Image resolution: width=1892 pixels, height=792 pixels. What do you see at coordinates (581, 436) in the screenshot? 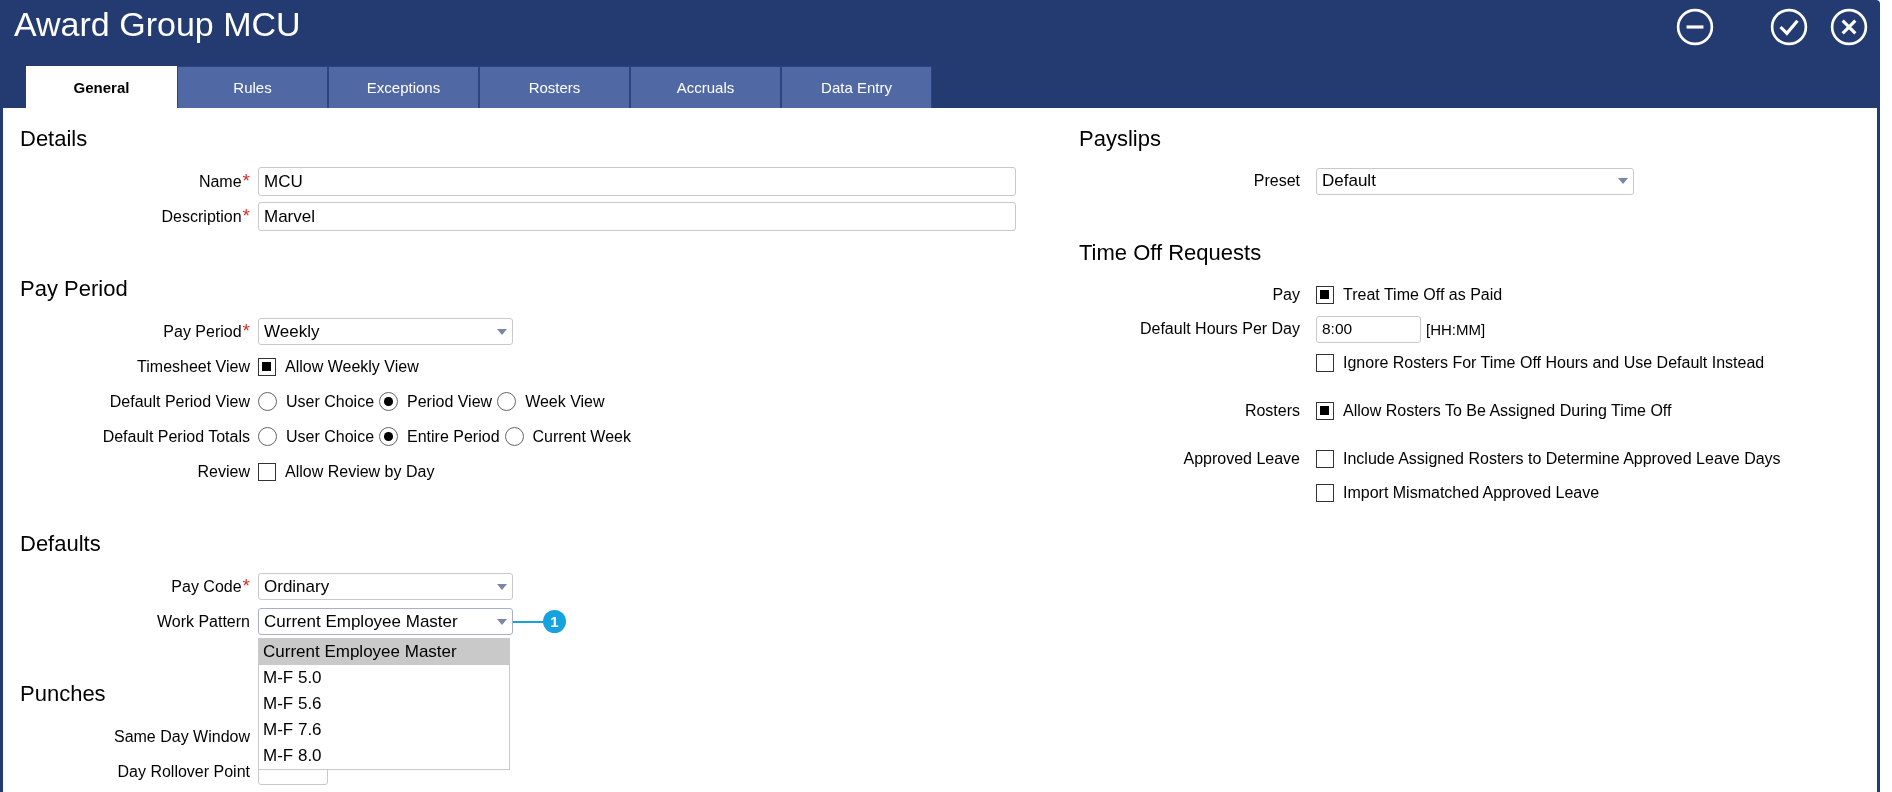
I see `radio-label: Current Week` at bounding box center [581, 436].